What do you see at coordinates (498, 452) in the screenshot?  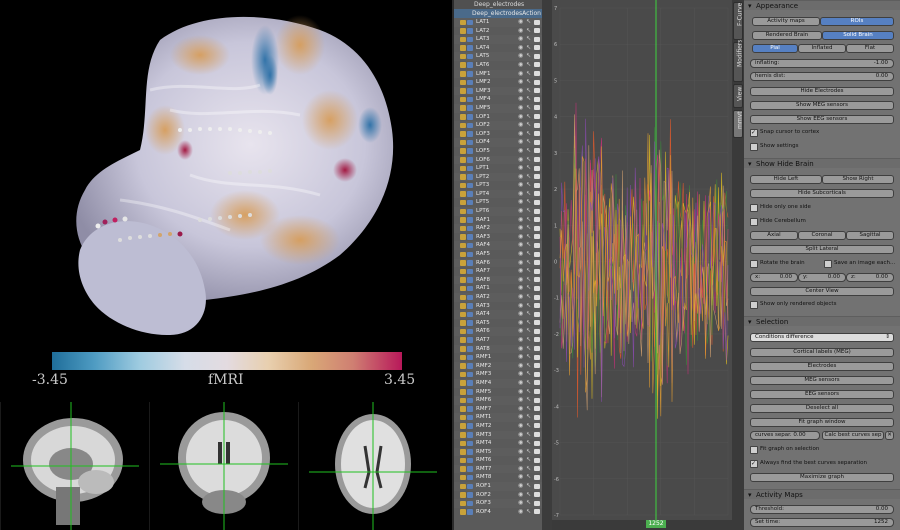 I see `outliner-item: RMT5 ◉ ↖` at bounding box center [498, 452].